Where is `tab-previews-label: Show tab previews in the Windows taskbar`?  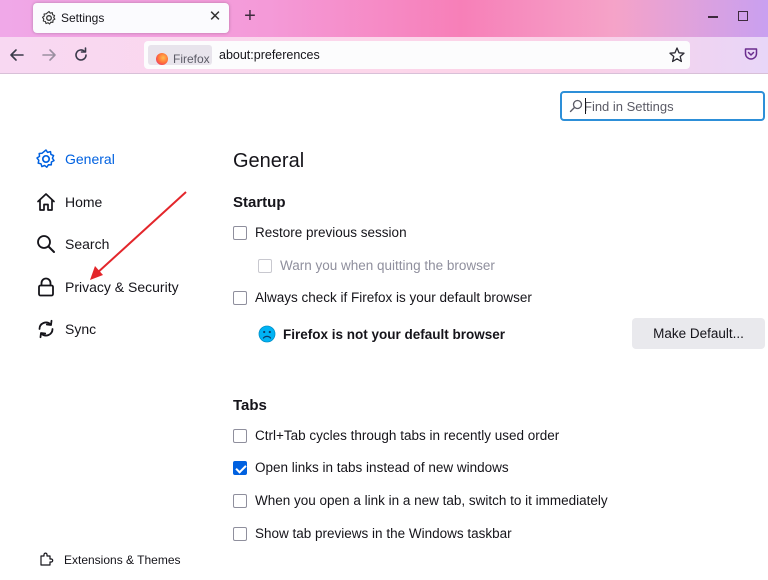
tab-previews-label: Show tab previews in the Windows taskbar is located at coordinates (383, 533).